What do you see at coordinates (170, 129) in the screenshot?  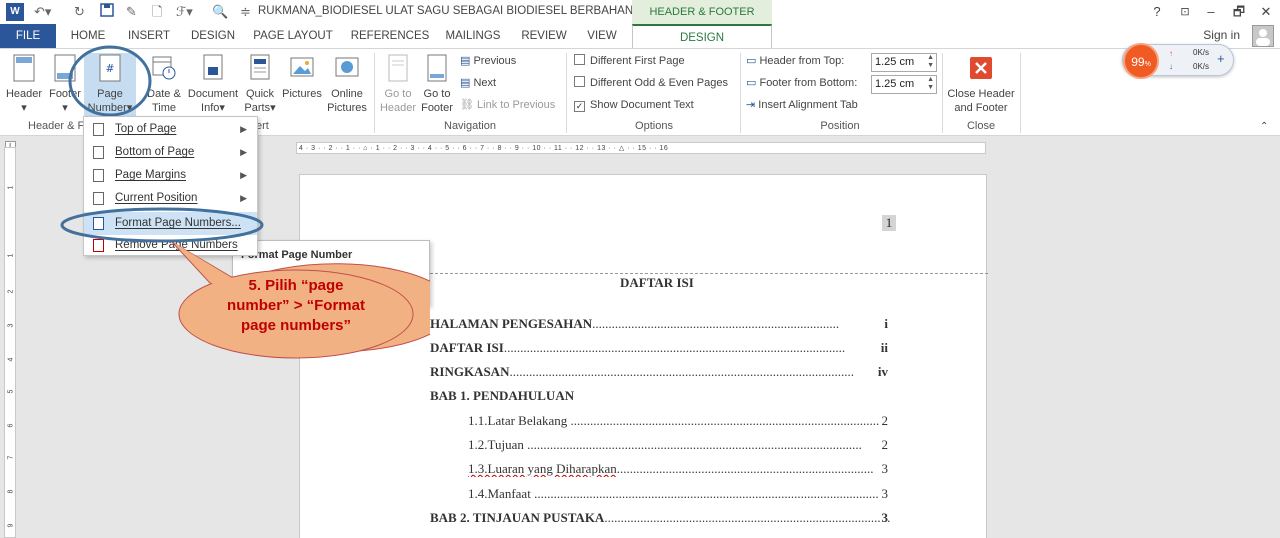 I see `menu-item-top-of-page: Top of Page ▶` at bounding box center [170, 129].